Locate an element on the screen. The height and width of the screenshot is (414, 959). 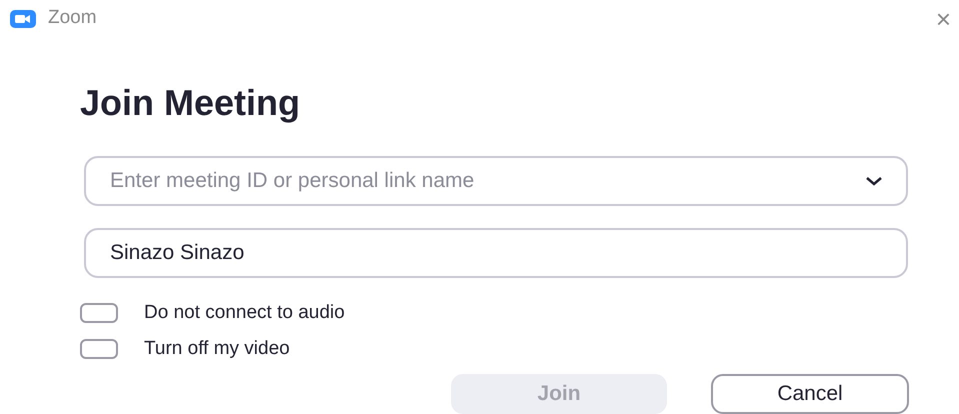
meeting-id-field: Enter meeting ID or personal link name is located at coordinates (496, 181).